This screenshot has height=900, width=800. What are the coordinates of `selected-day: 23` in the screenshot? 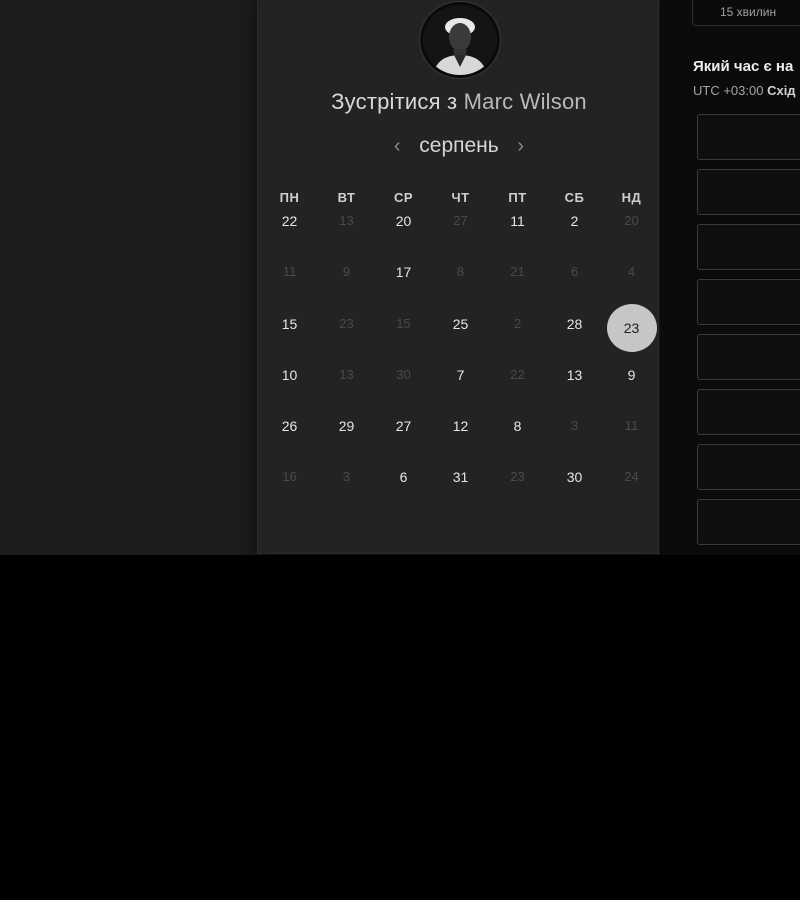 It's located at (631, 328).